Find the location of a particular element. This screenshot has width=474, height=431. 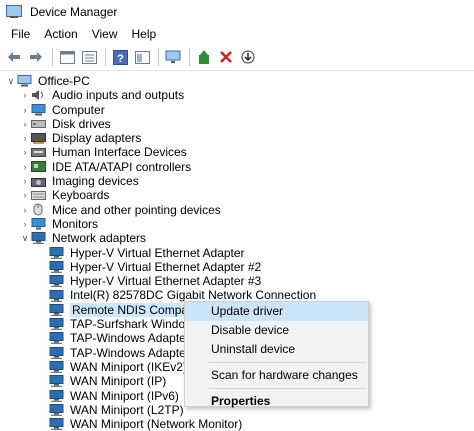

forward-arrow-icon is located at coordinates (36, 57).